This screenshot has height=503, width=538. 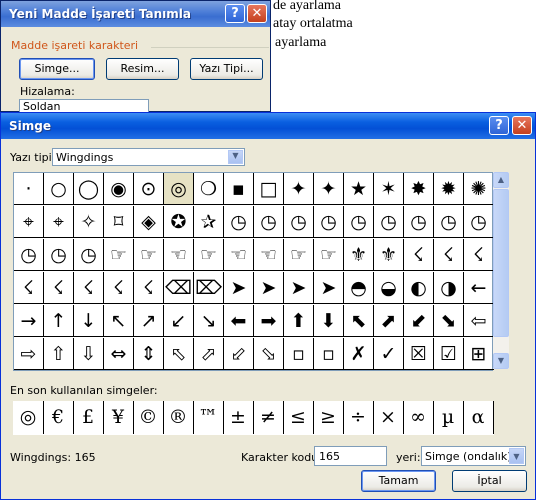 I want to click on symbol-cell: ⬁, so click(x=179, y=354).